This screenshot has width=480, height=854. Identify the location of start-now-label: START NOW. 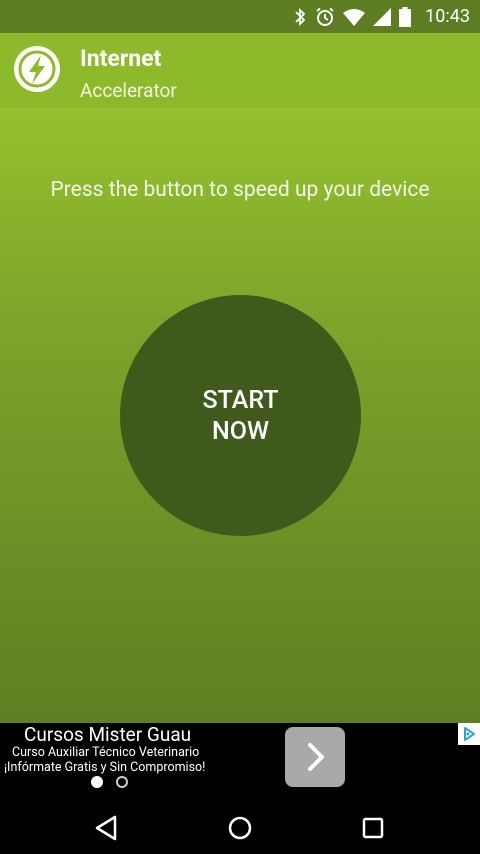
(240, 415).